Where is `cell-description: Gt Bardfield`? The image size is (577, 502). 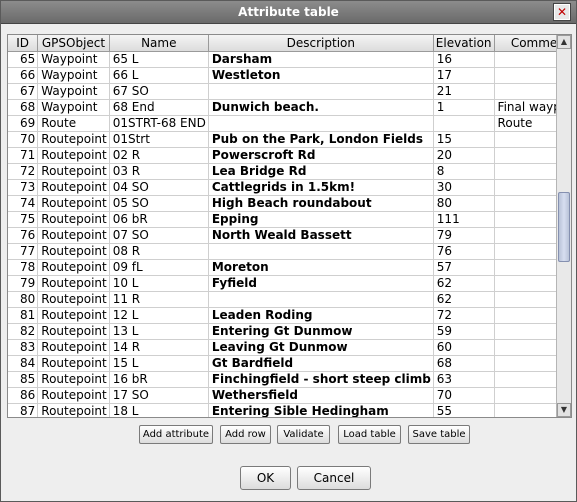
cell-description: Gt Bardfield is located at coordinates (321, 363).